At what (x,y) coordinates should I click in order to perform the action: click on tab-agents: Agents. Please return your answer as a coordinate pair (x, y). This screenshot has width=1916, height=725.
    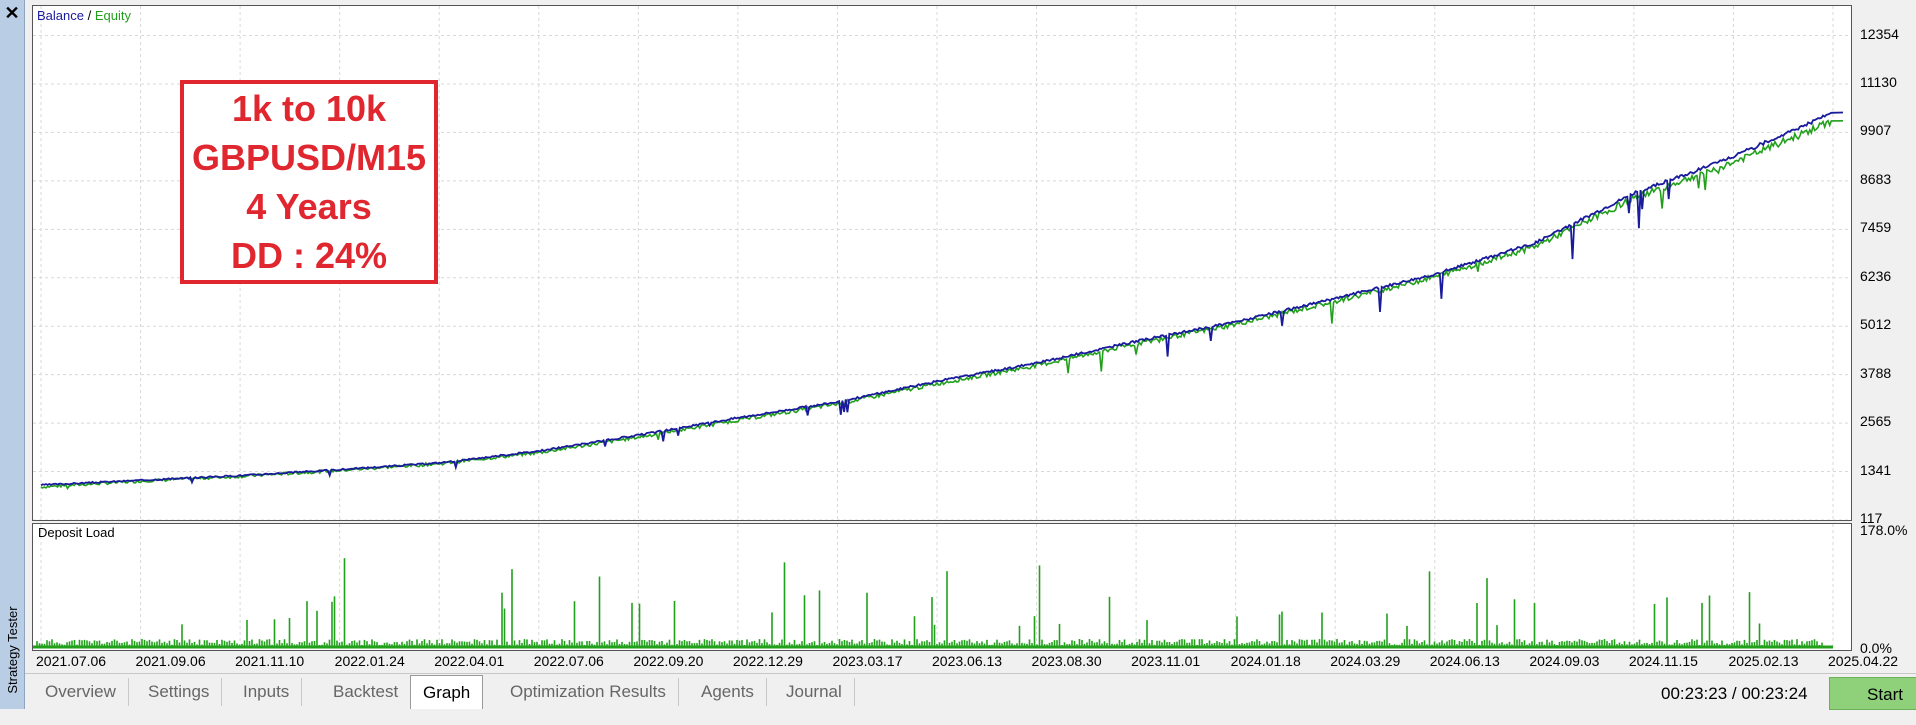
    Looking at the image, I should click on (728, 692).